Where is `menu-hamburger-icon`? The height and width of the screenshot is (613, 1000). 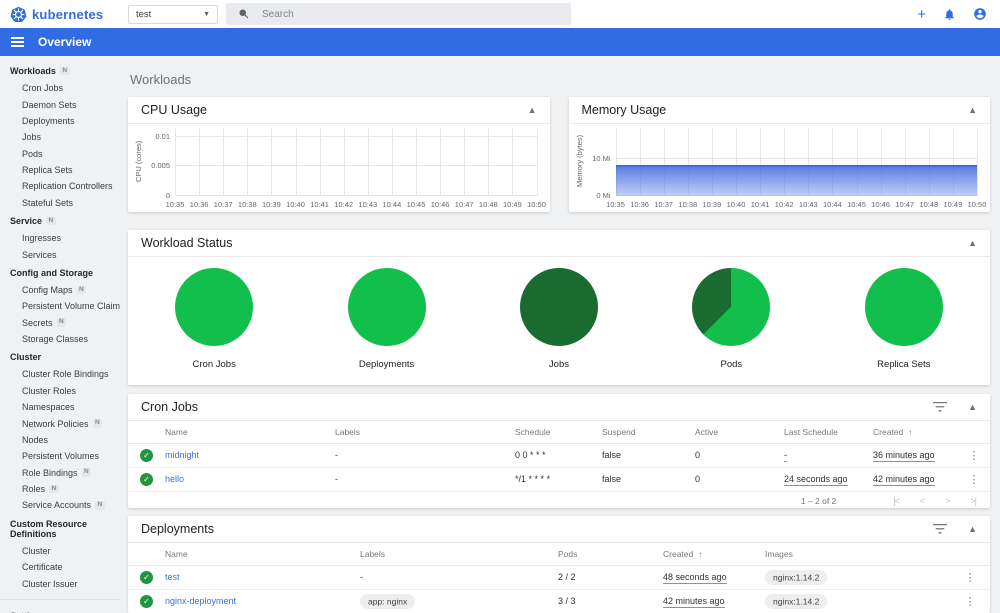
menu-hamburger-icon is located at coordinates (17, 42).